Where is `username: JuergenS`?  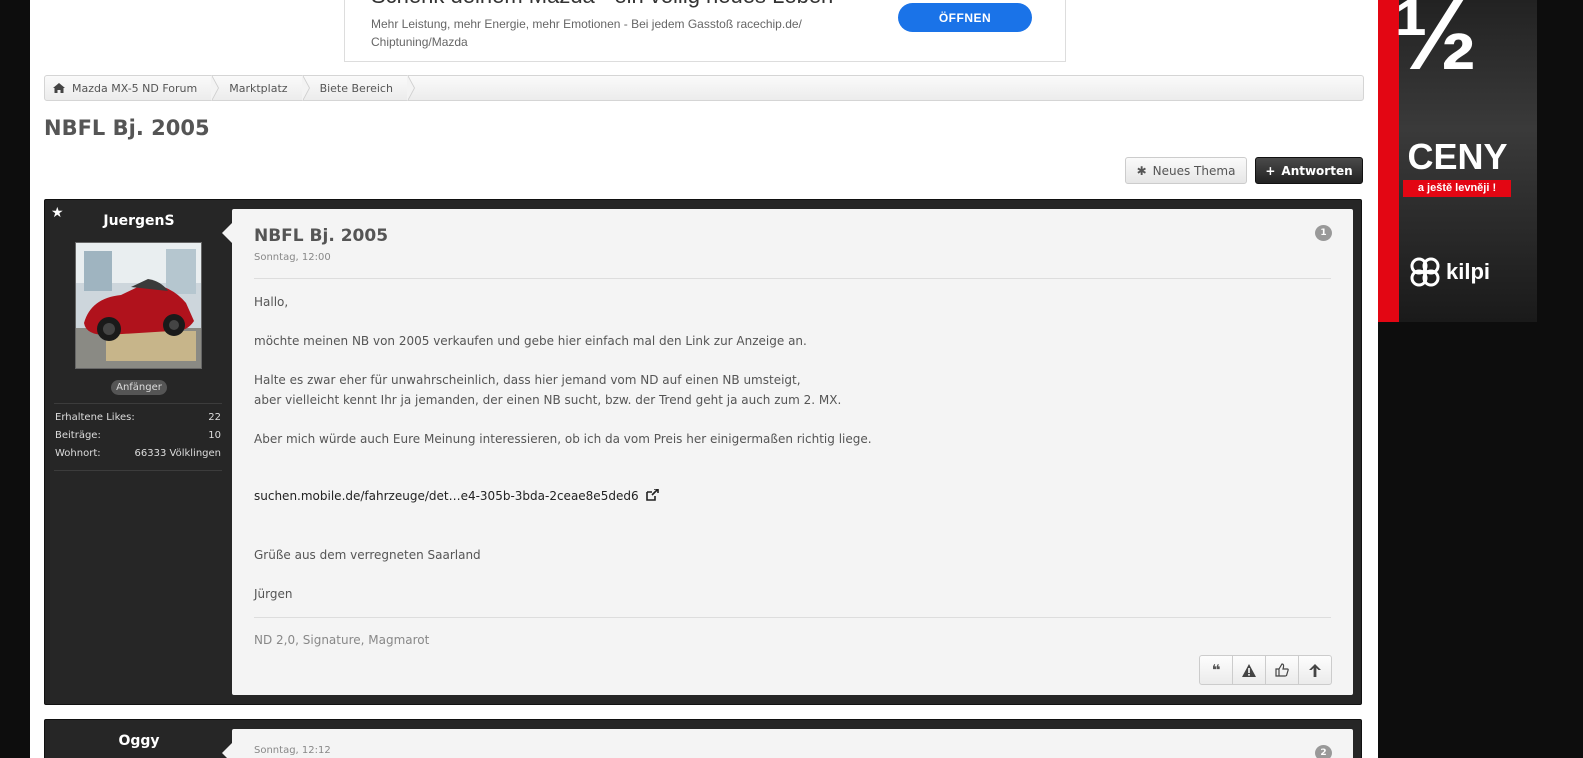
username: JuergenS is located at coordinates (139, 221).